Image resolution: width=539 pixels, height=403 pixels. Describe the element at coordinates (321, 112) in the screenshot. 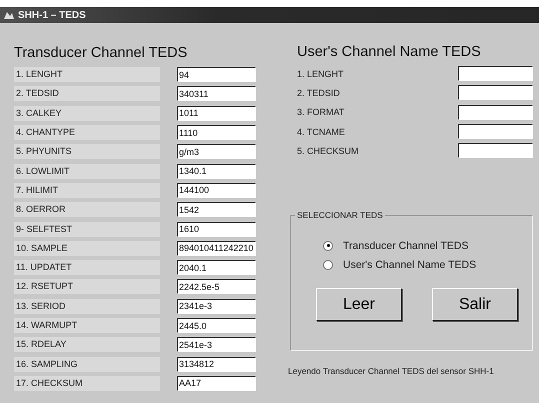

I see `field-label: 3. FORMAT` at that location.